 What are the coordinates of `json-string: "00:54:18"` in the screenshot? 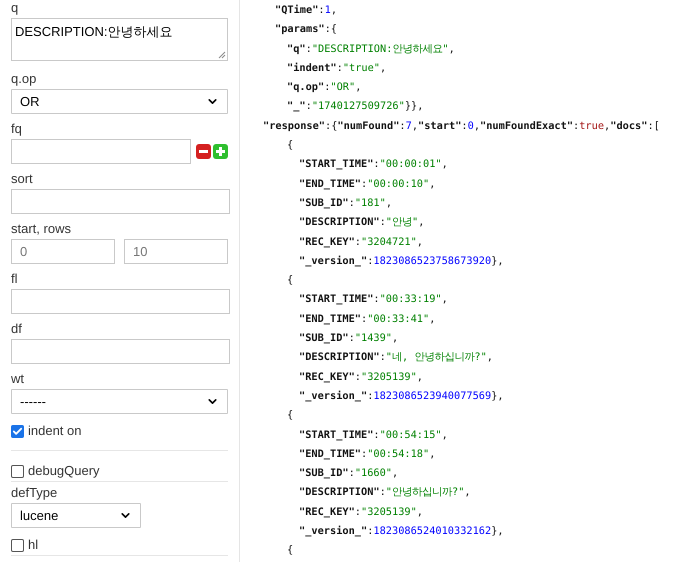 It's located at (398, 454).